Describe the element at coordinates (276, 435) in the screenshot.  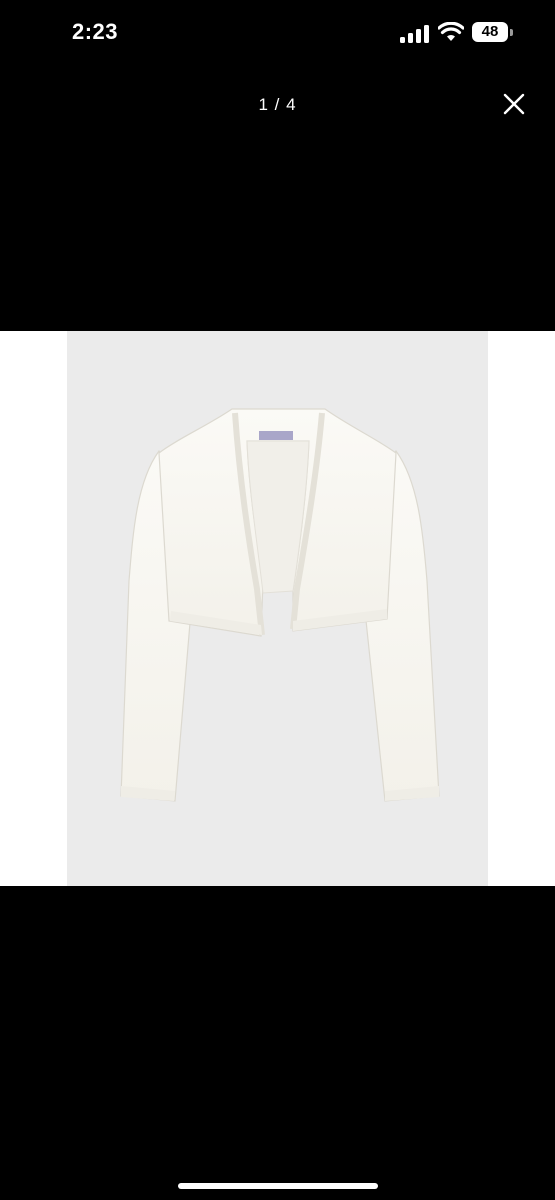
I see `neck-label` at that location.